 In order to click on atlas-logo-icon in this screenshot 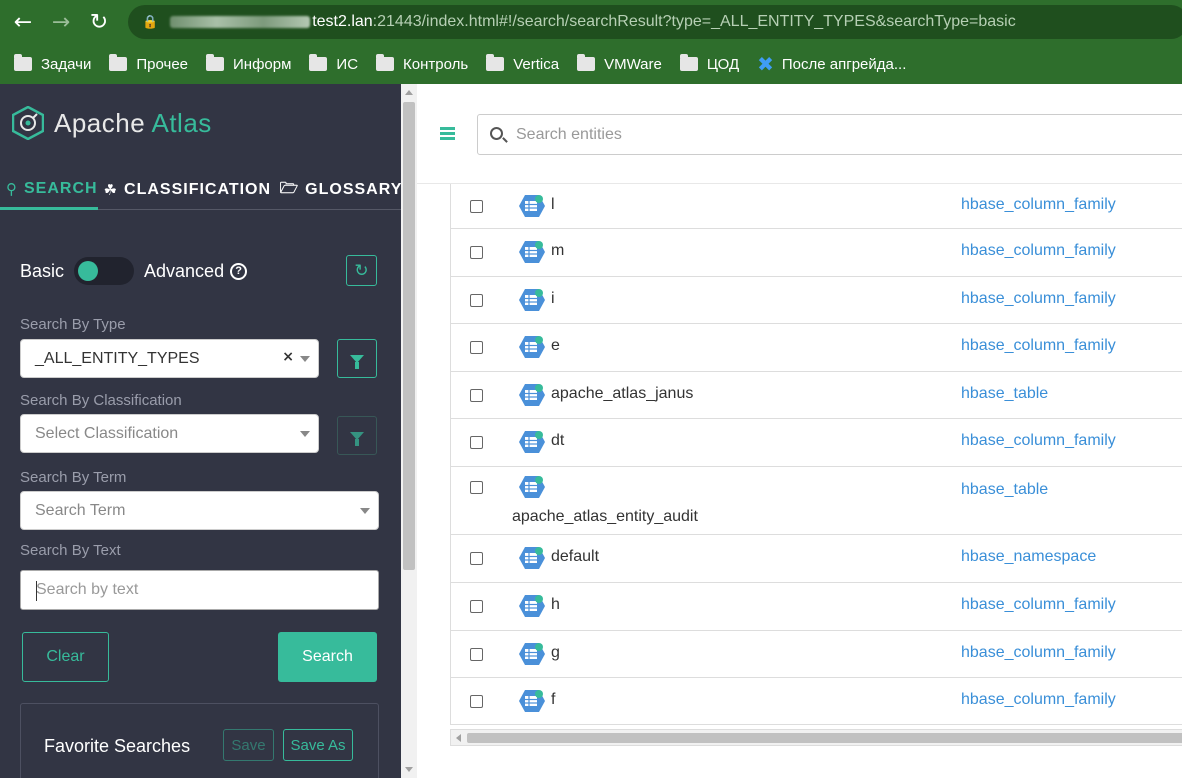, I will do `click(28, 123)`.